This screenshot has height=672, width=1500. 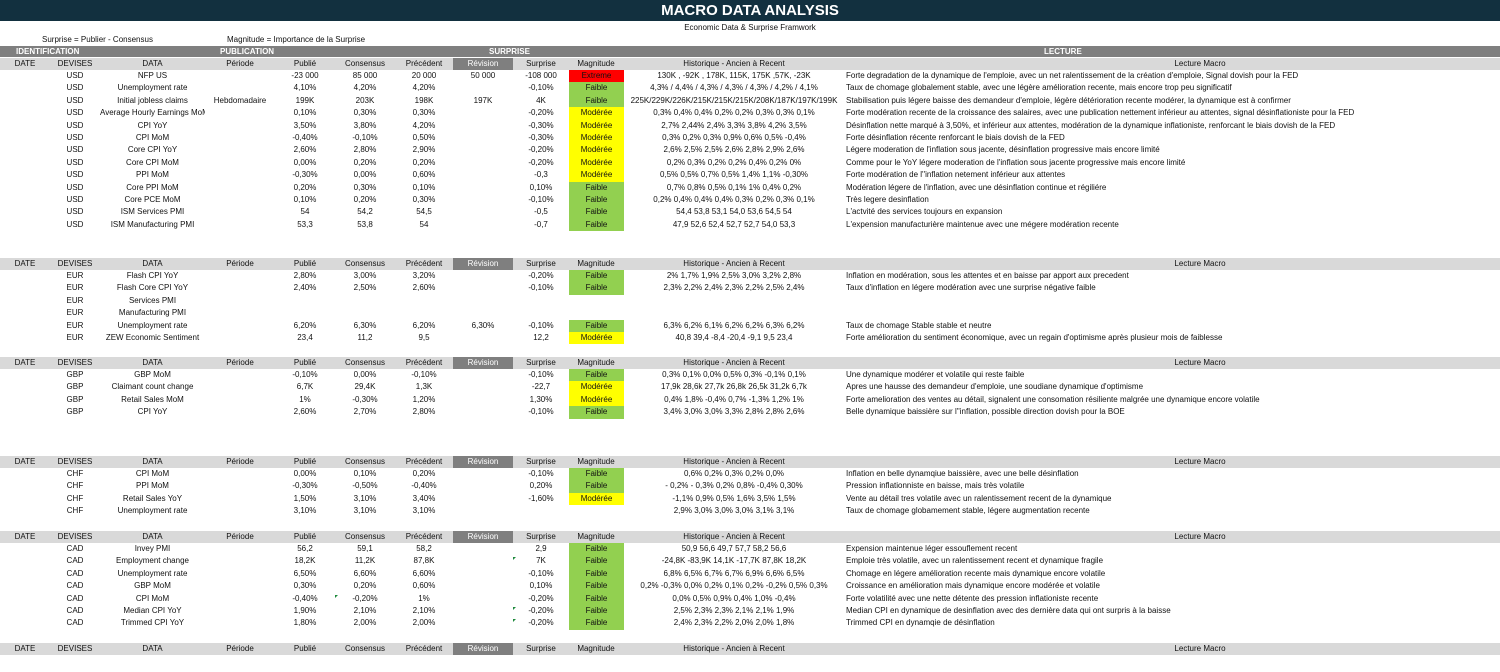 What do you see at coordinates (365, 225) in the screenshot?
I see `cell-consensus: 53,8` at bounding box center [365, 225].